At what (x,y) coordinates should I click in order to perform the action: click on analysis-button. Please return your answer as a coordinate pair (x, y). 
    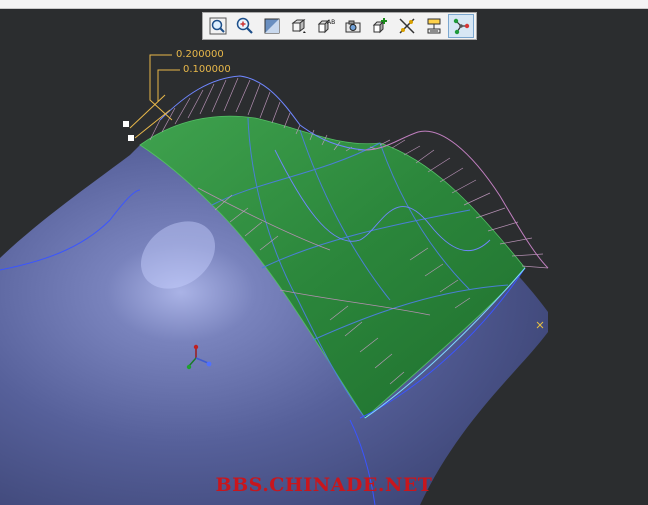
    Looking at the image, I should click on (434, 26).